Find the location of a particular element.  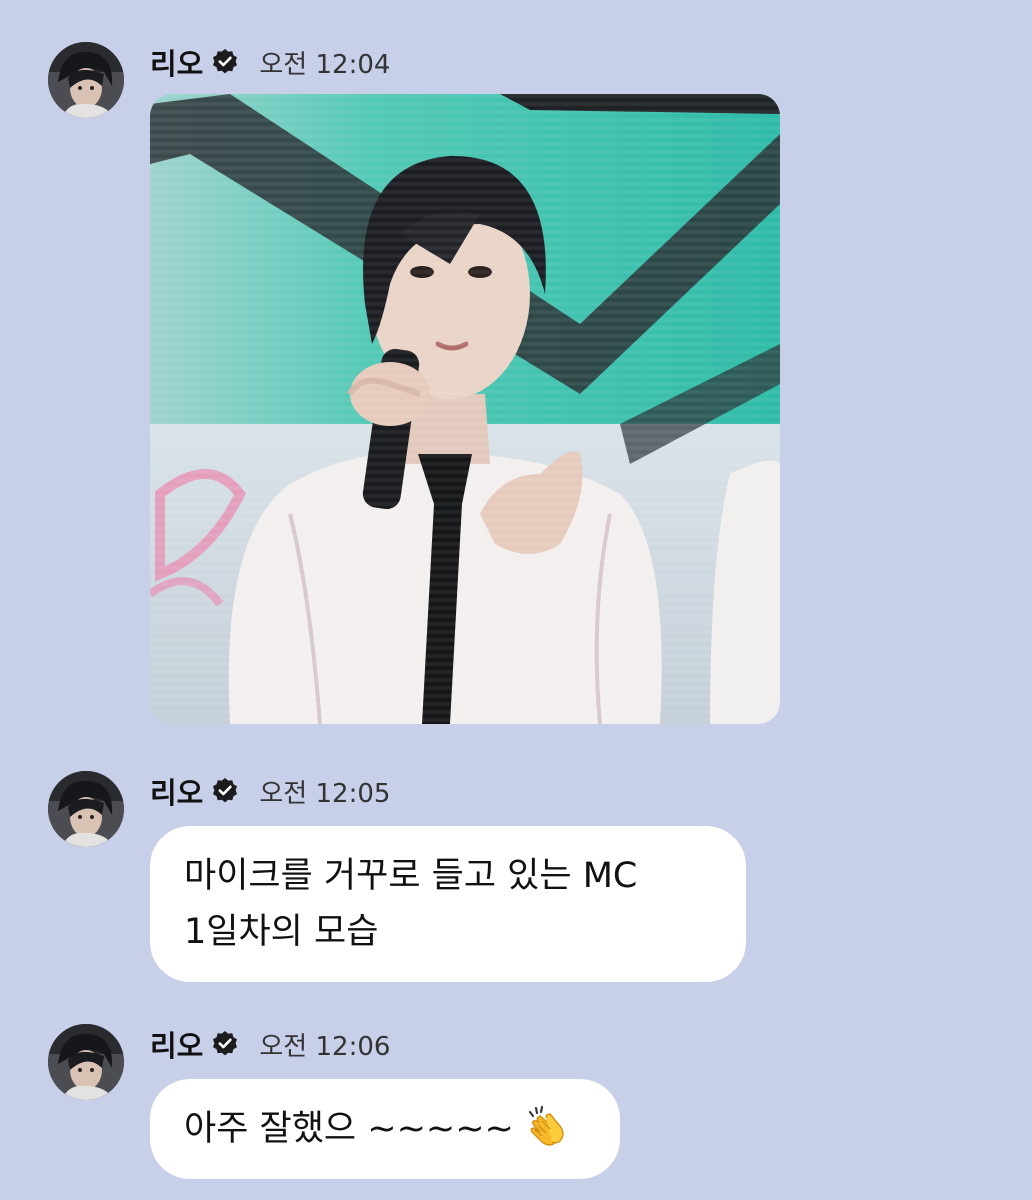

message-text: 아주 잘했으 ~~~~~ is located at coordinates (349, 1129).